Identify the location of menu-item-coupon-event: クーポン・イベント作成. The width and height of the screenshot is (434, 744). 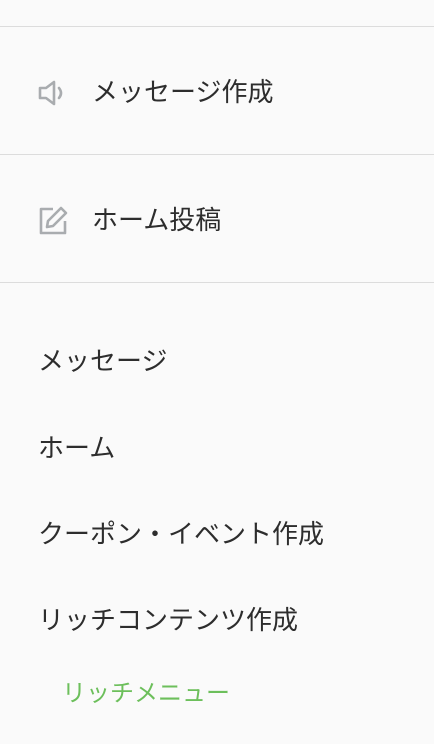
(181, 535).